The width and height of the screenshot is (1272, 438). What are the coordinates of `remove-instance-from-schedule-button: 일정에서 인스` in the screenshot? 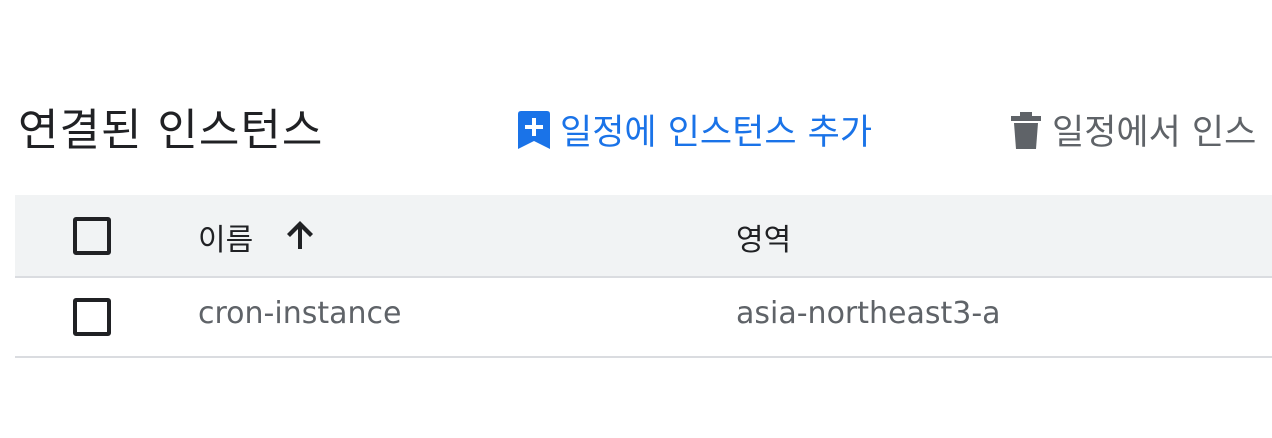 It's located at (1132, 129).